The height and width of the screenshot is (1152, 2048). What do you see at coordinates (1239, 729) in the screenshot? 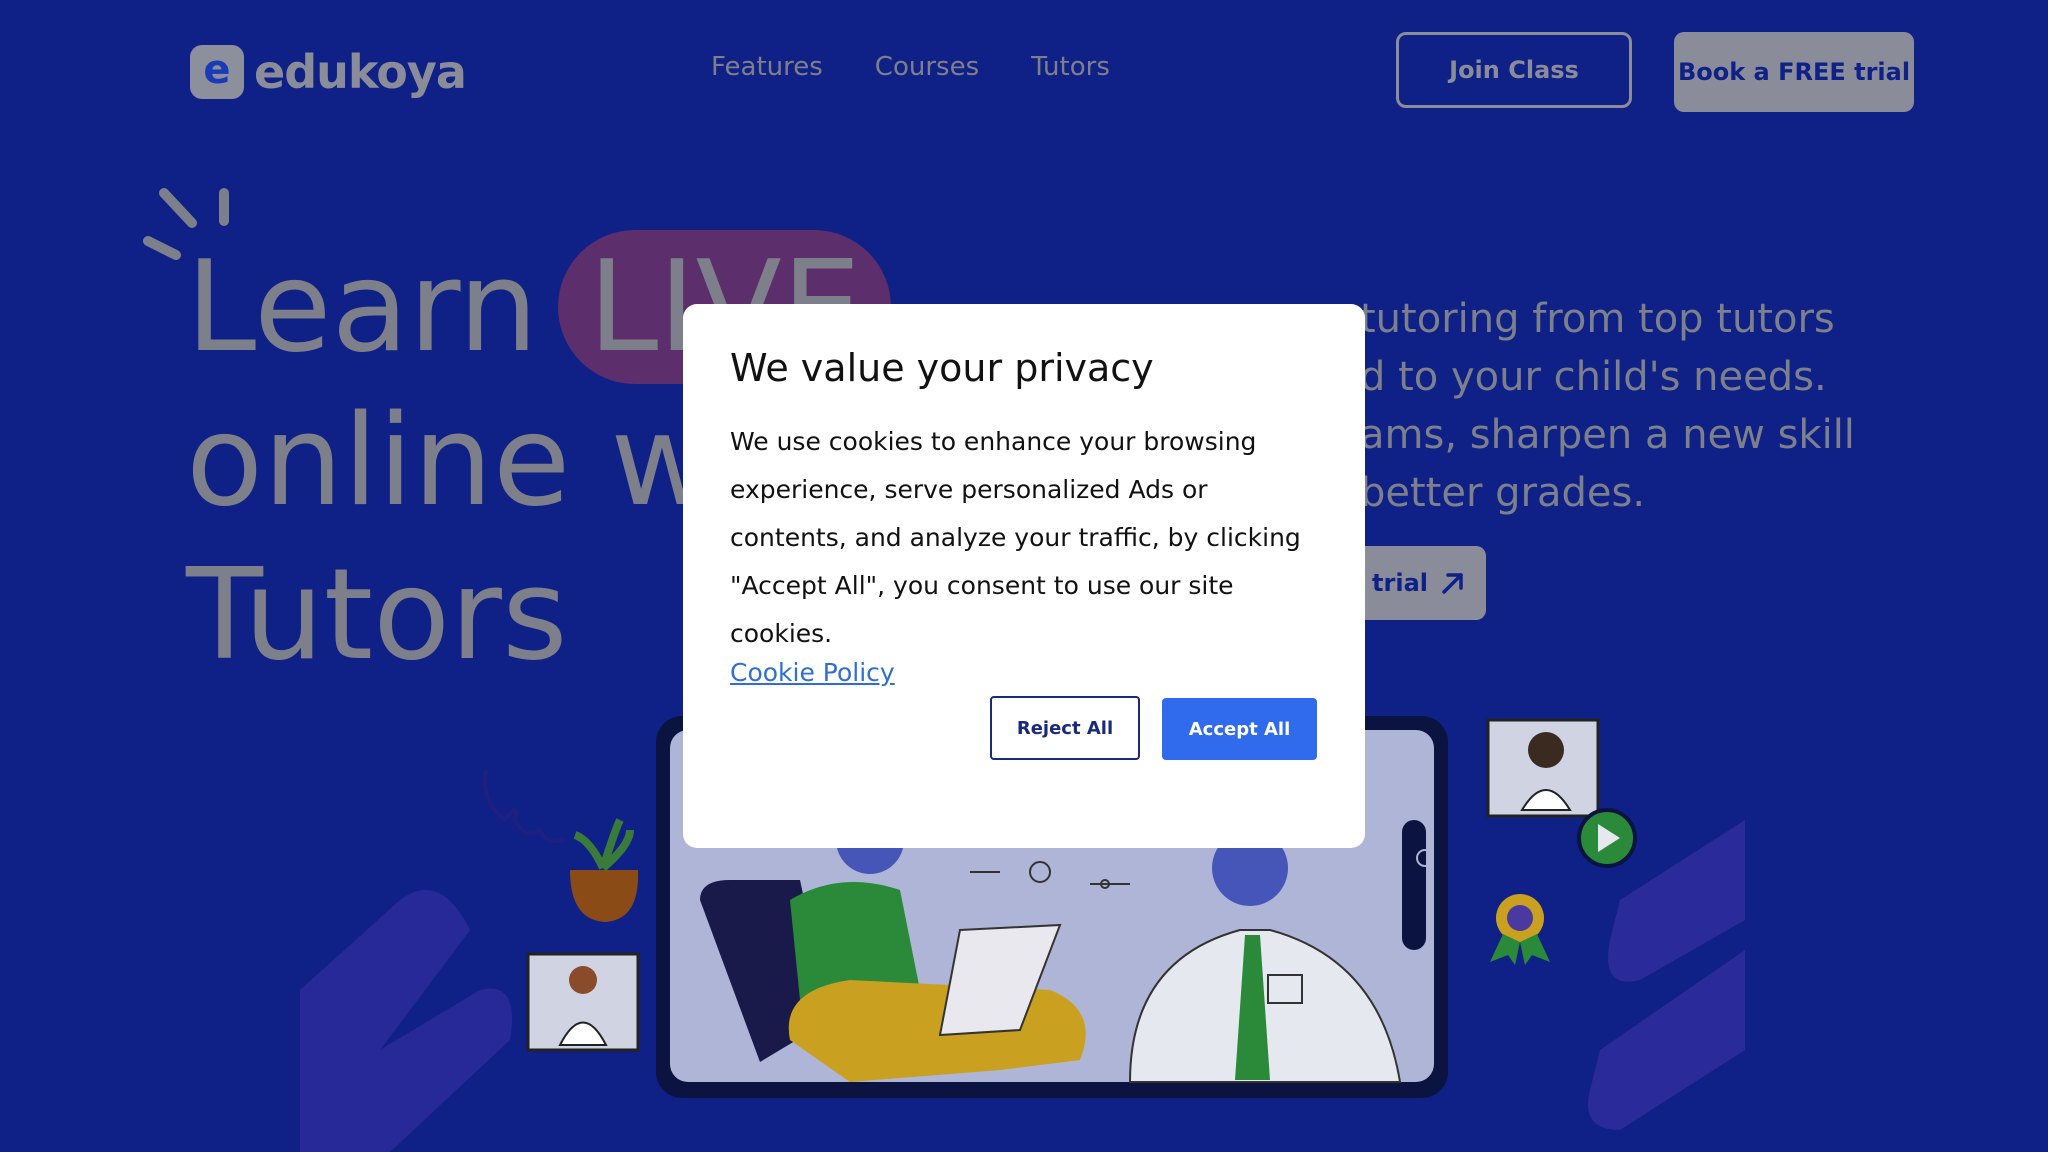
I see `accept-all-button: Accept All` at bounding box center [1239, 729].